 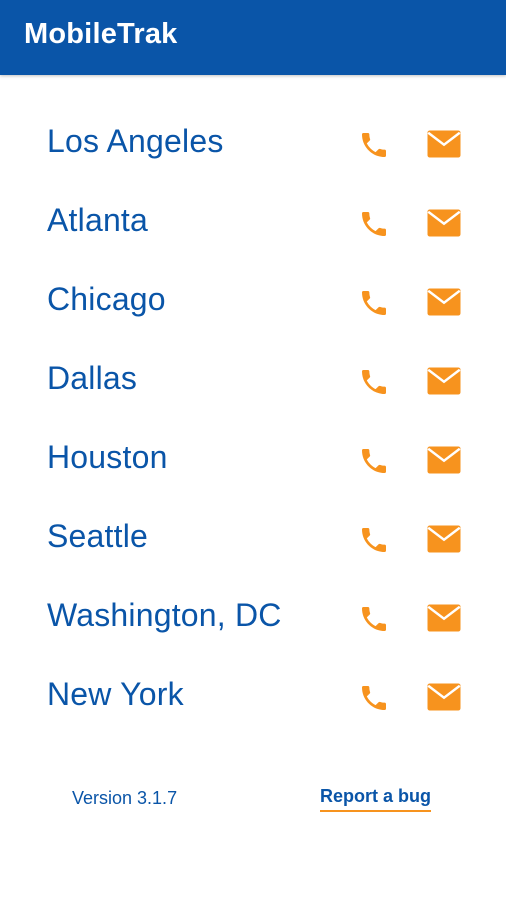 What do you see at coordinates (253, 800) in the screenshot?
I see `footer: Version 3.1.7 Report a bug` at bounding box center [253, 800].